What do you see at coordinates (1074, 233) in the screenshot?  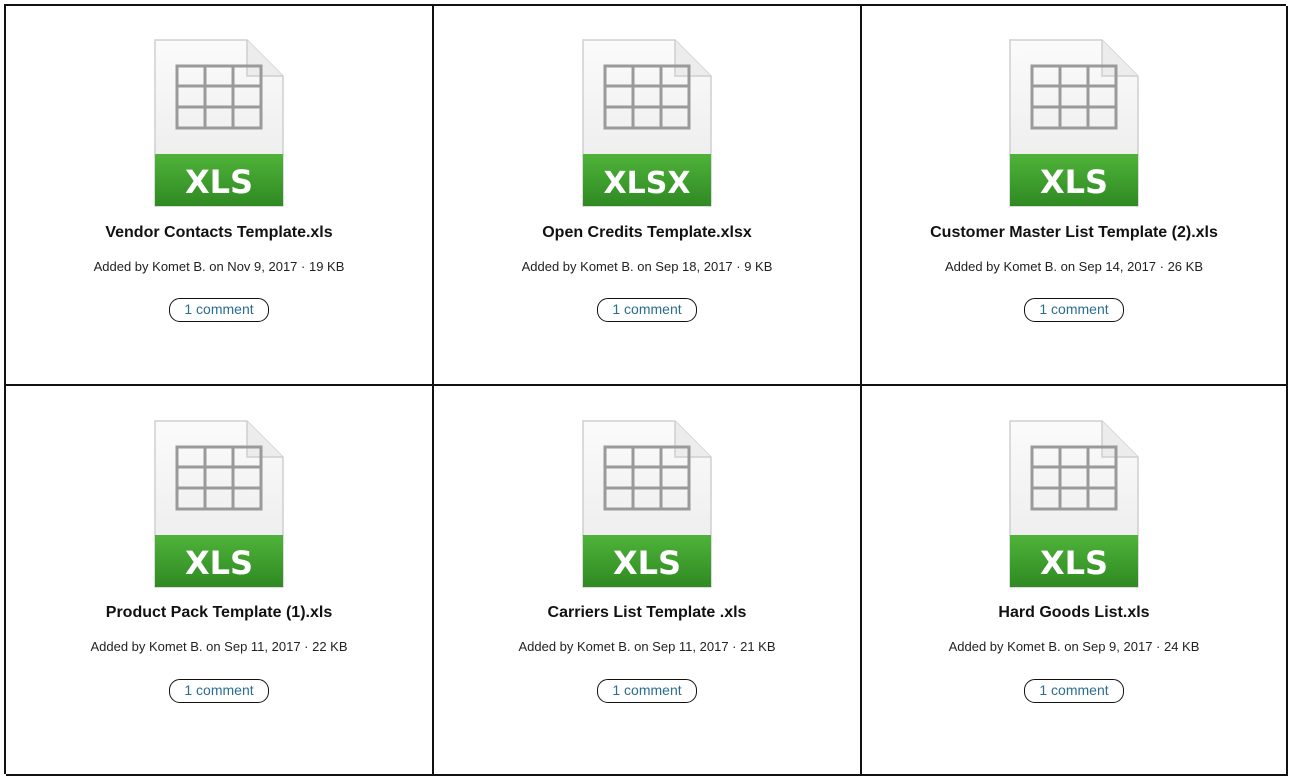 I see `file-name-link: Customer Master List Template (2).xls` at bounding box center [1074, 233].